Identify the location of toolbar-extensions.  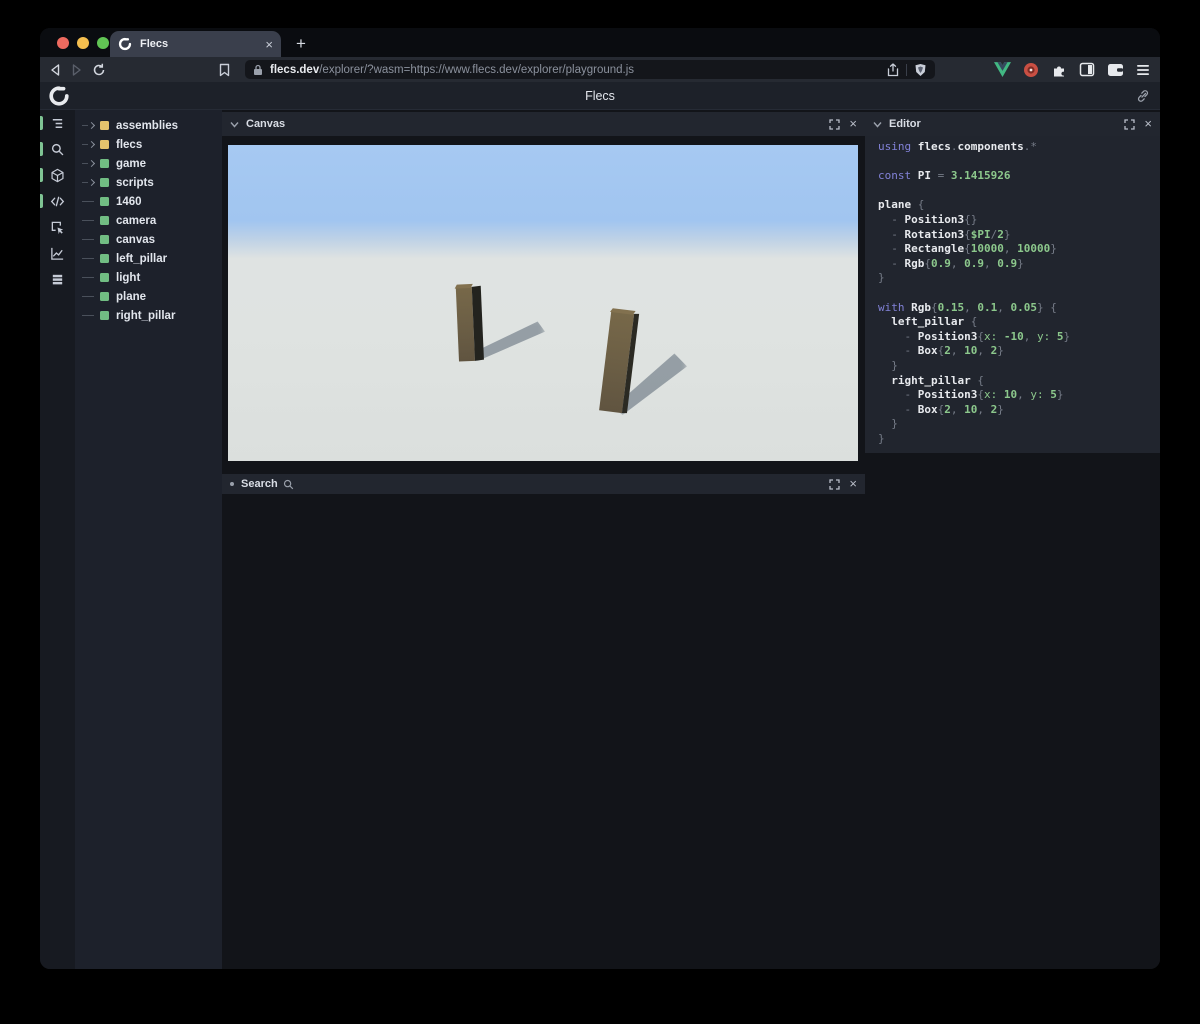
(1072, 69).